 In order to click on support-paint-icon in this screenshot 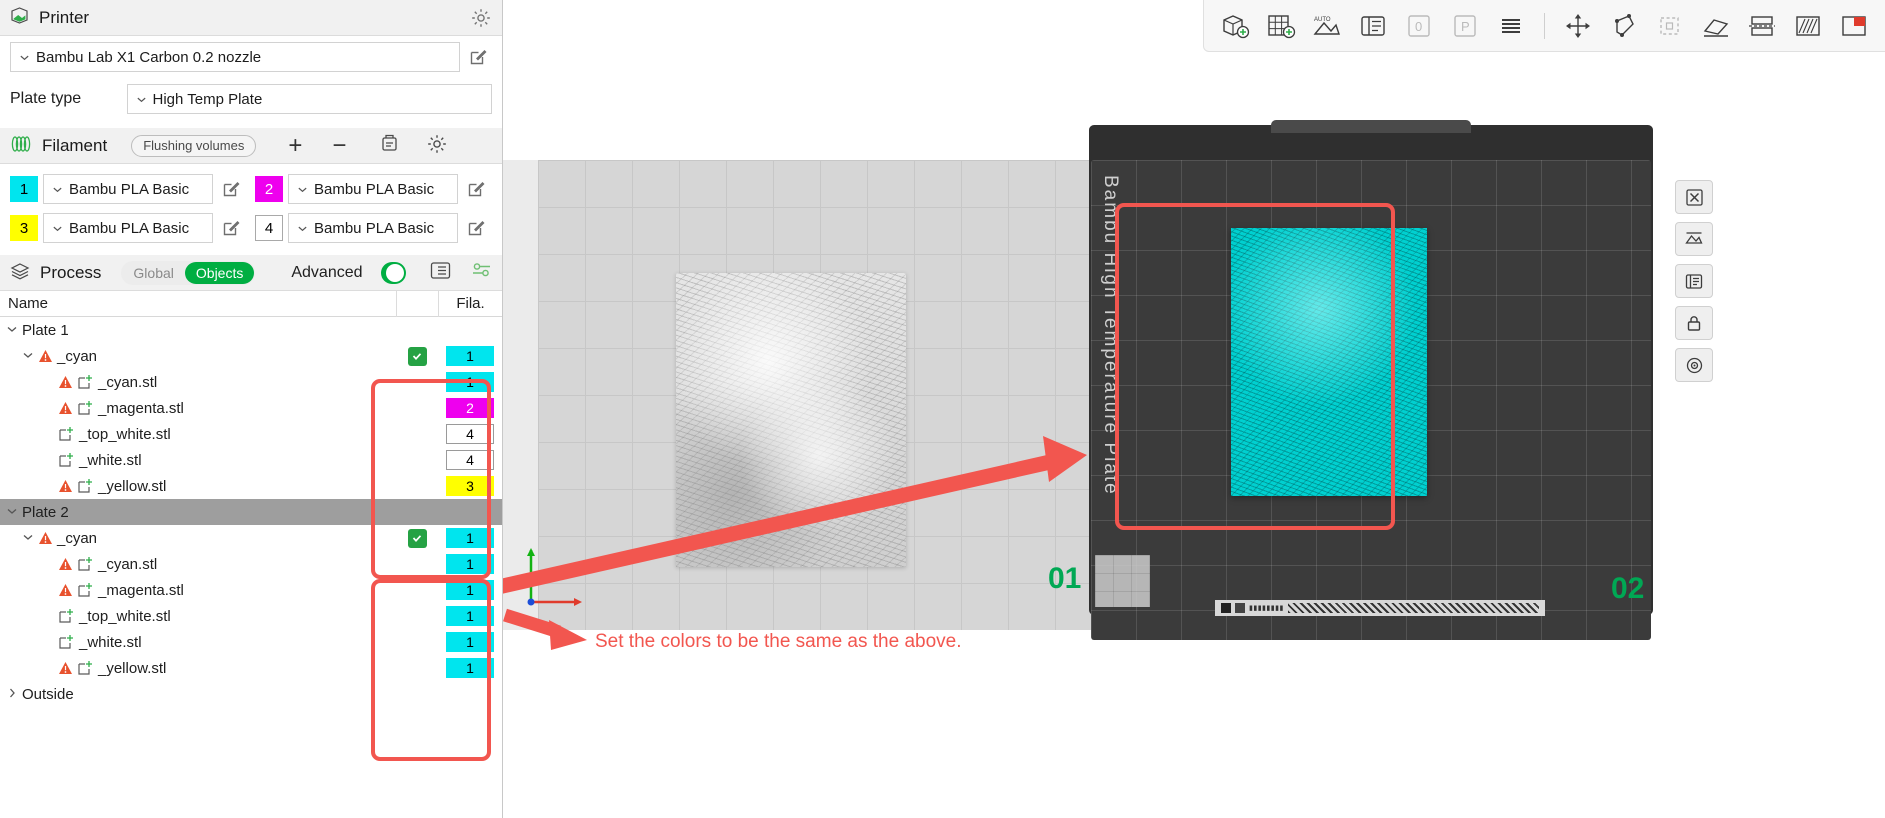, I will do `click(1808, 26)`.